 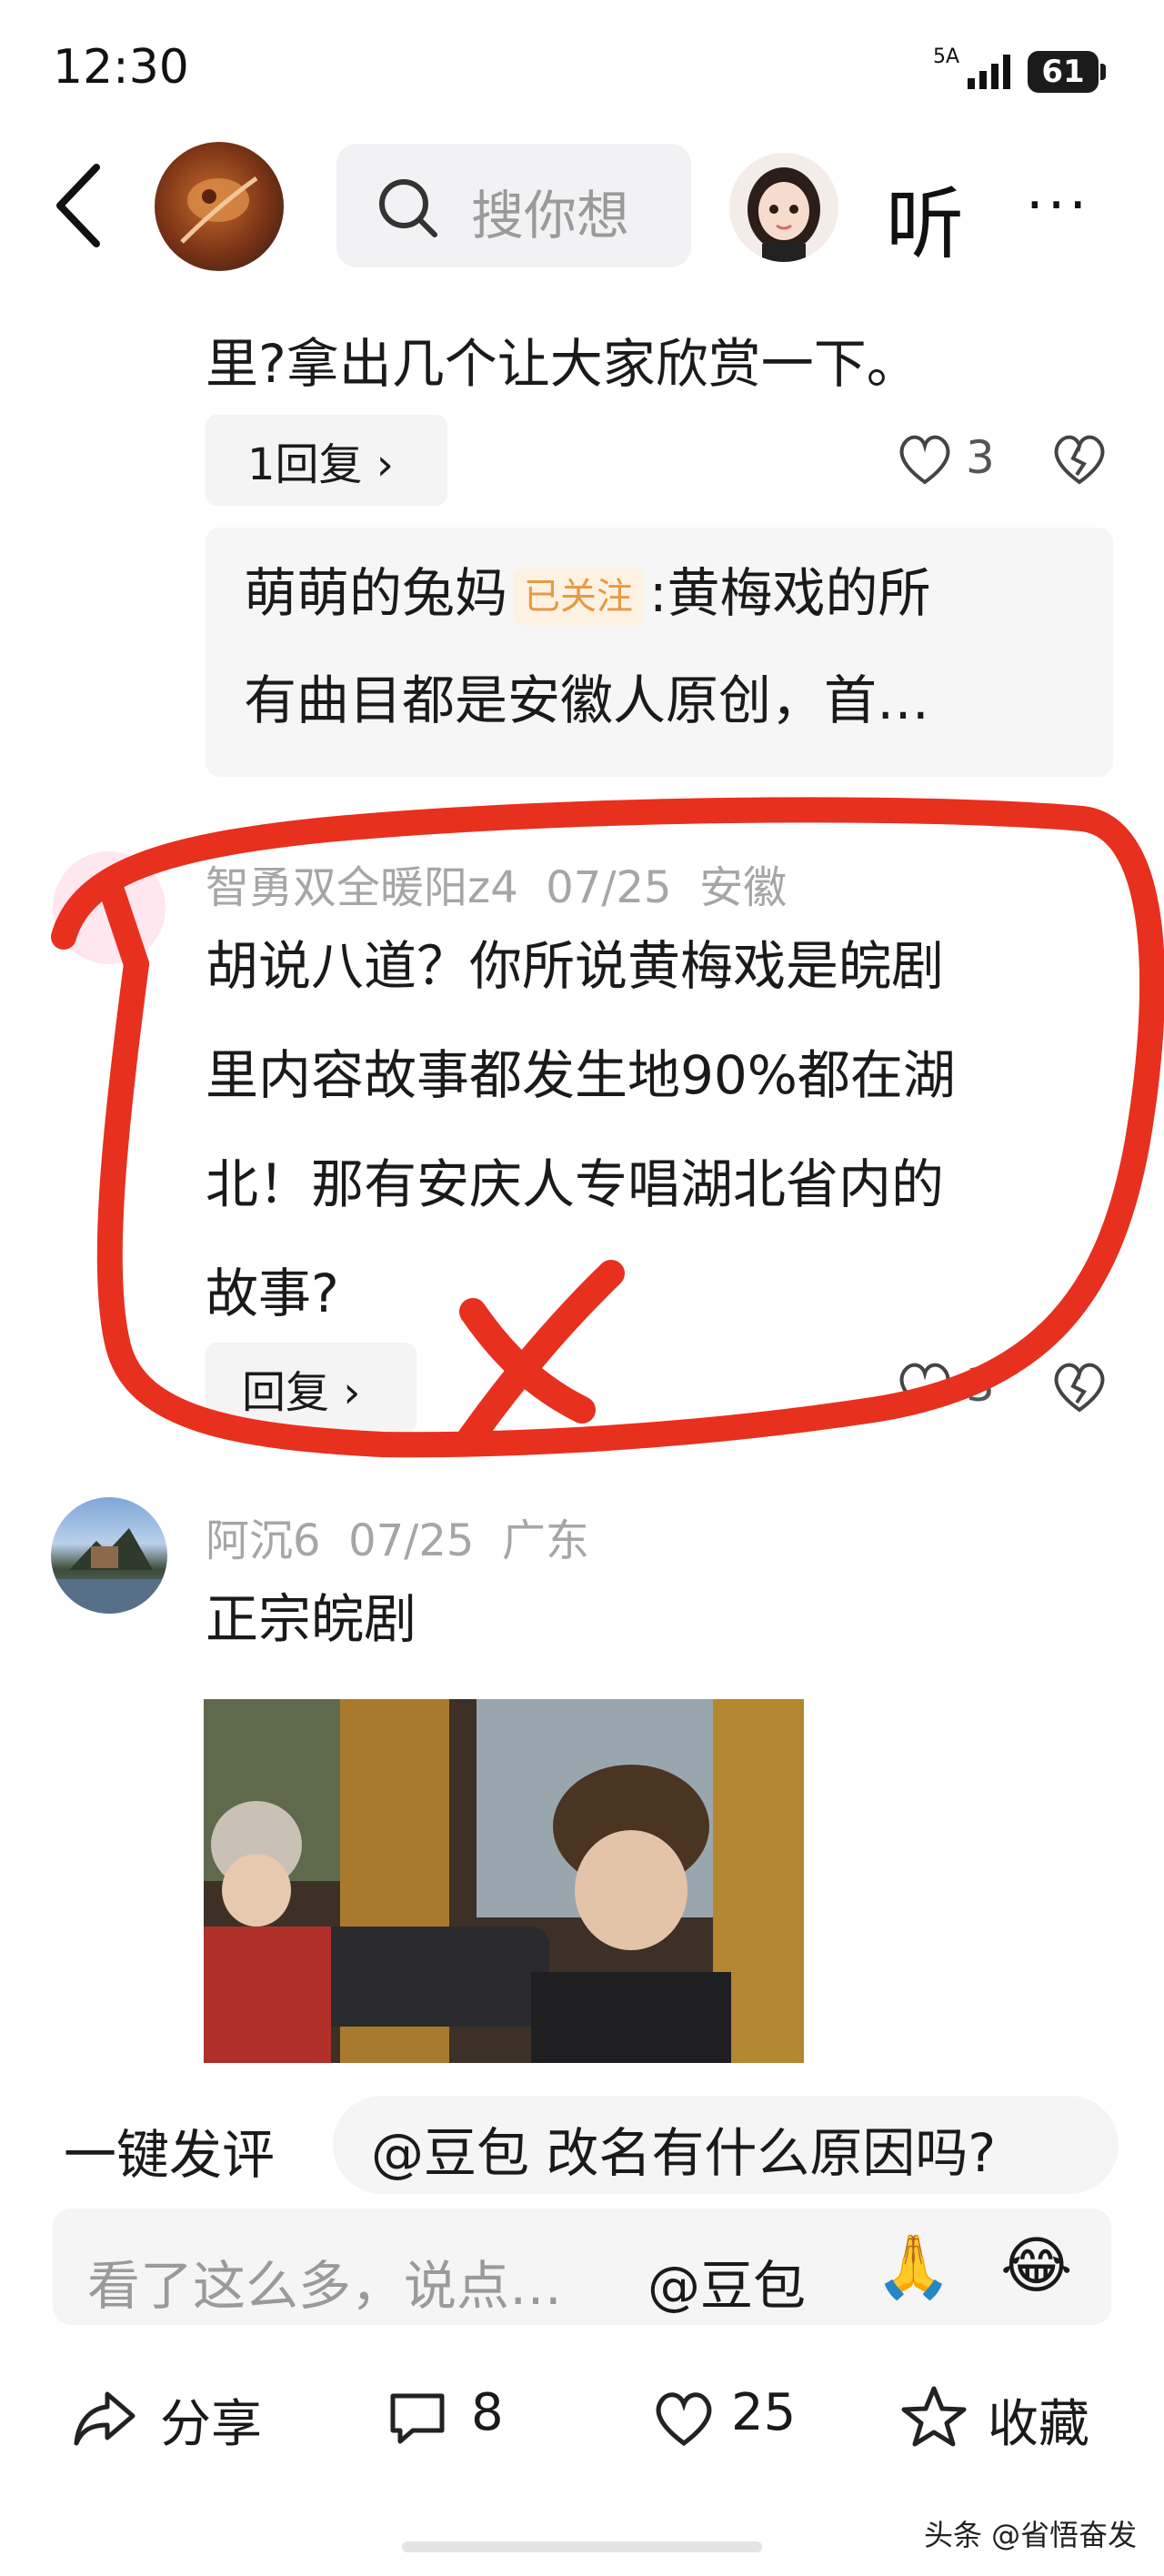 What do you see at coordinates (545, 1540) in the screenshot?
I see `comment-location: 广东` at bounding box center [545, 1540].